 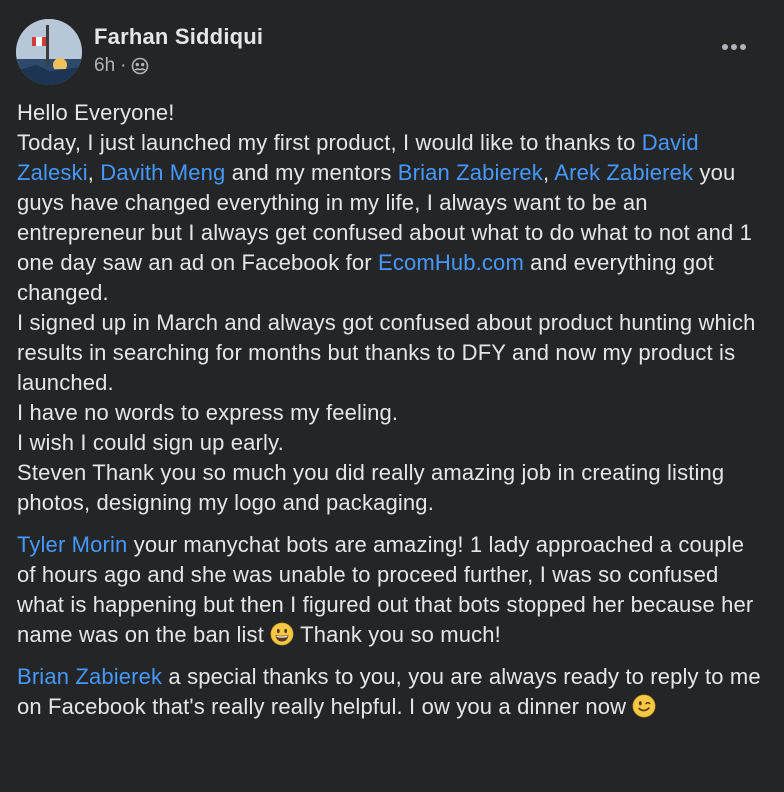 What do you see at coordinates (72, 544) in the screenshot?
I see `mention-link: Tyler Morin` at bounding box center [72, 544].